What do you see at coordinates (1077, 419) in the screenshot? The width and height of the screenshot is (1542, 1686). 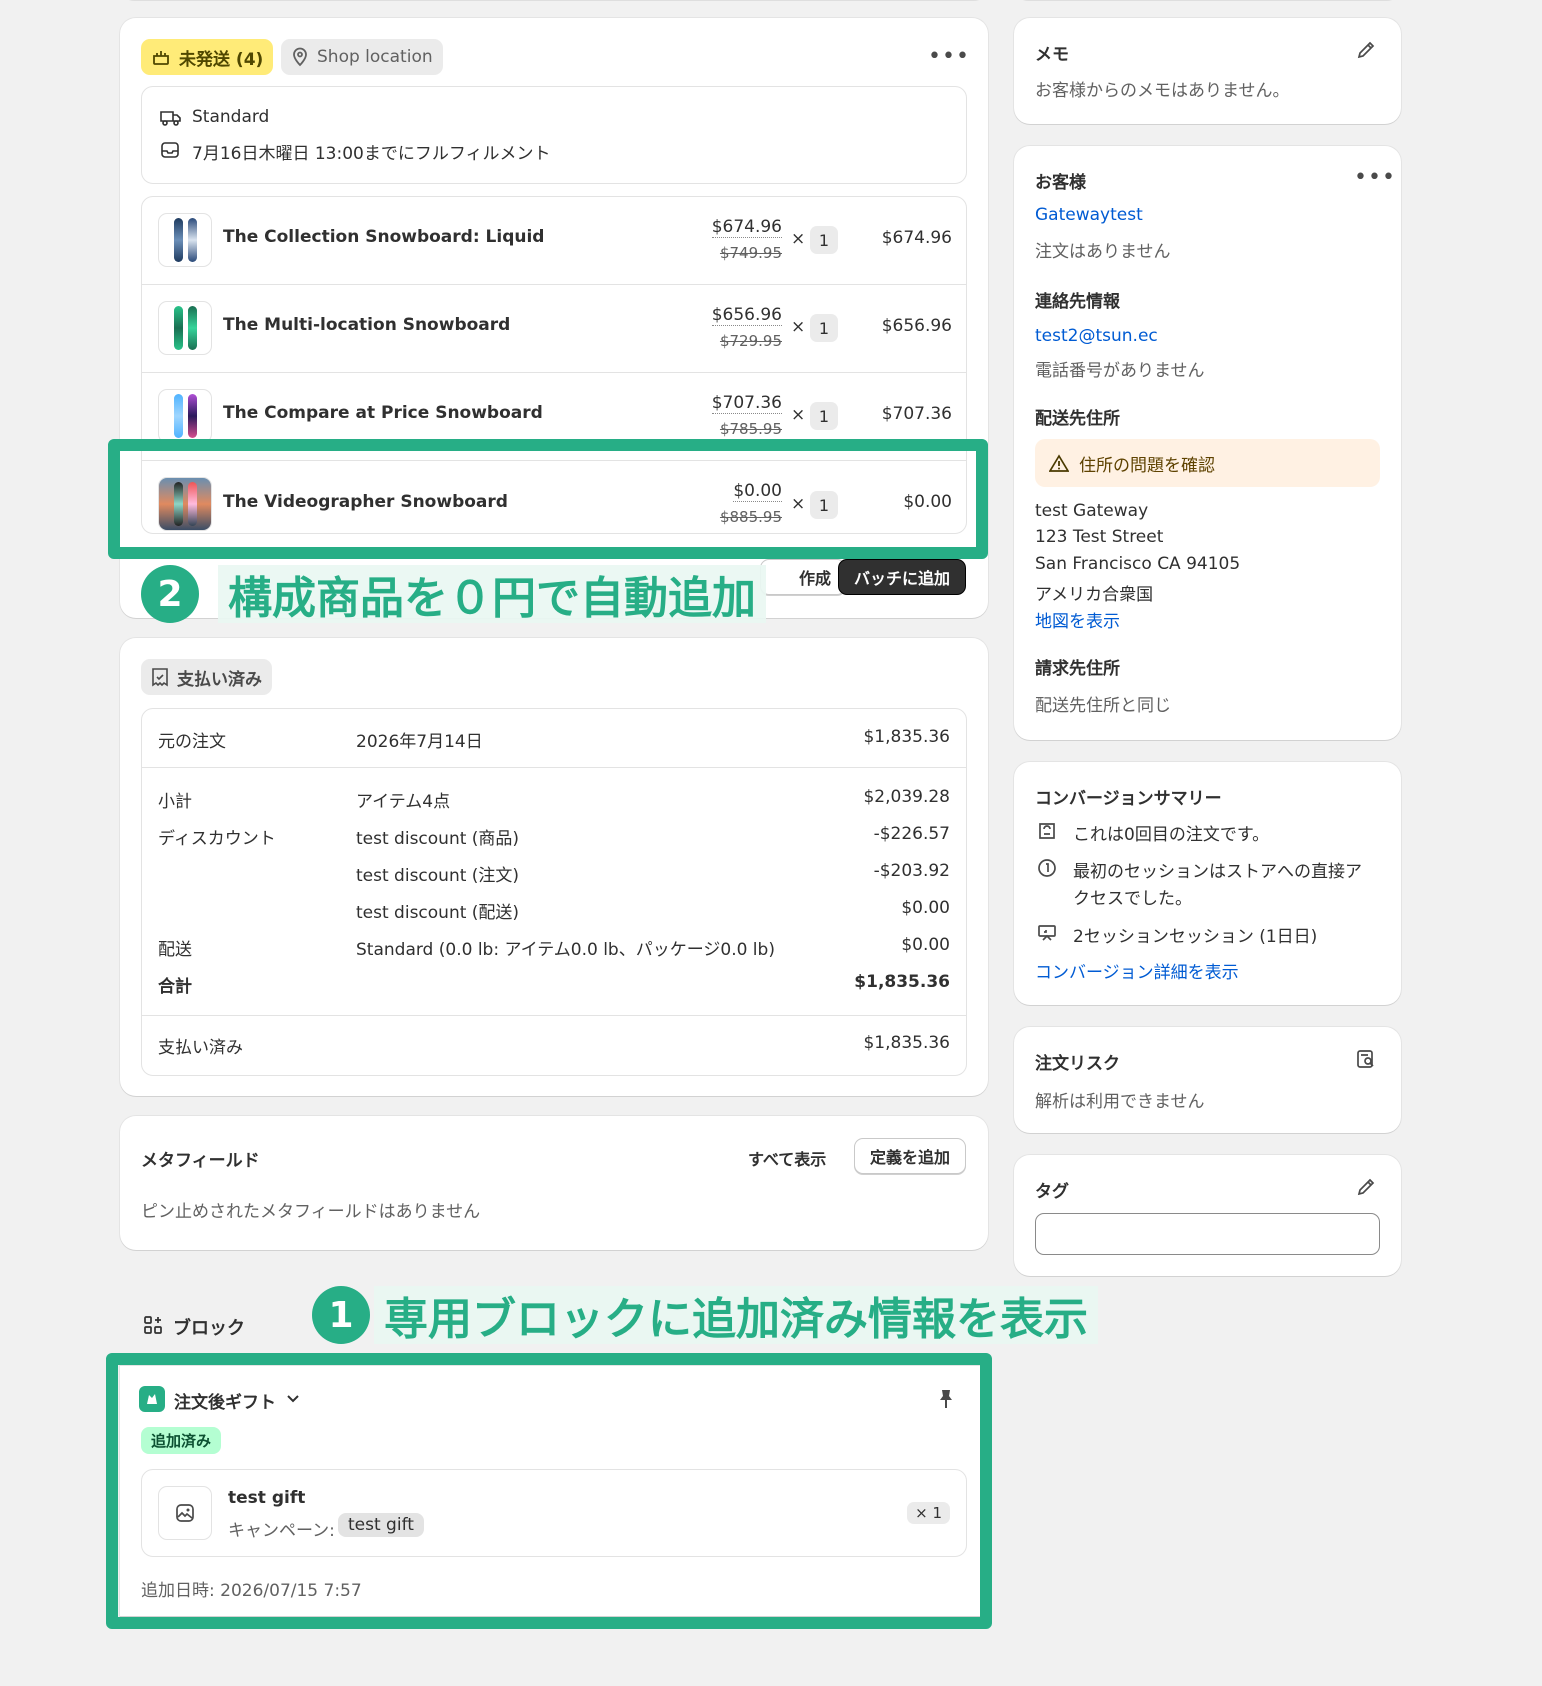 I see `shipping-address-title: 配送先住所` at bounding box center [1077, 419].